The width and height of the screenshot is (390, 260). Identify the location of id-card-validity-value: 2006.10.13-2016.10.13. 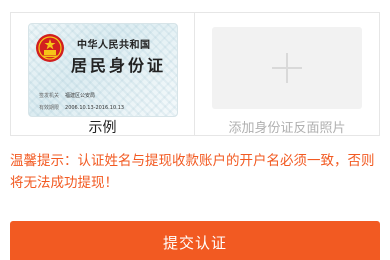
(95, 108).